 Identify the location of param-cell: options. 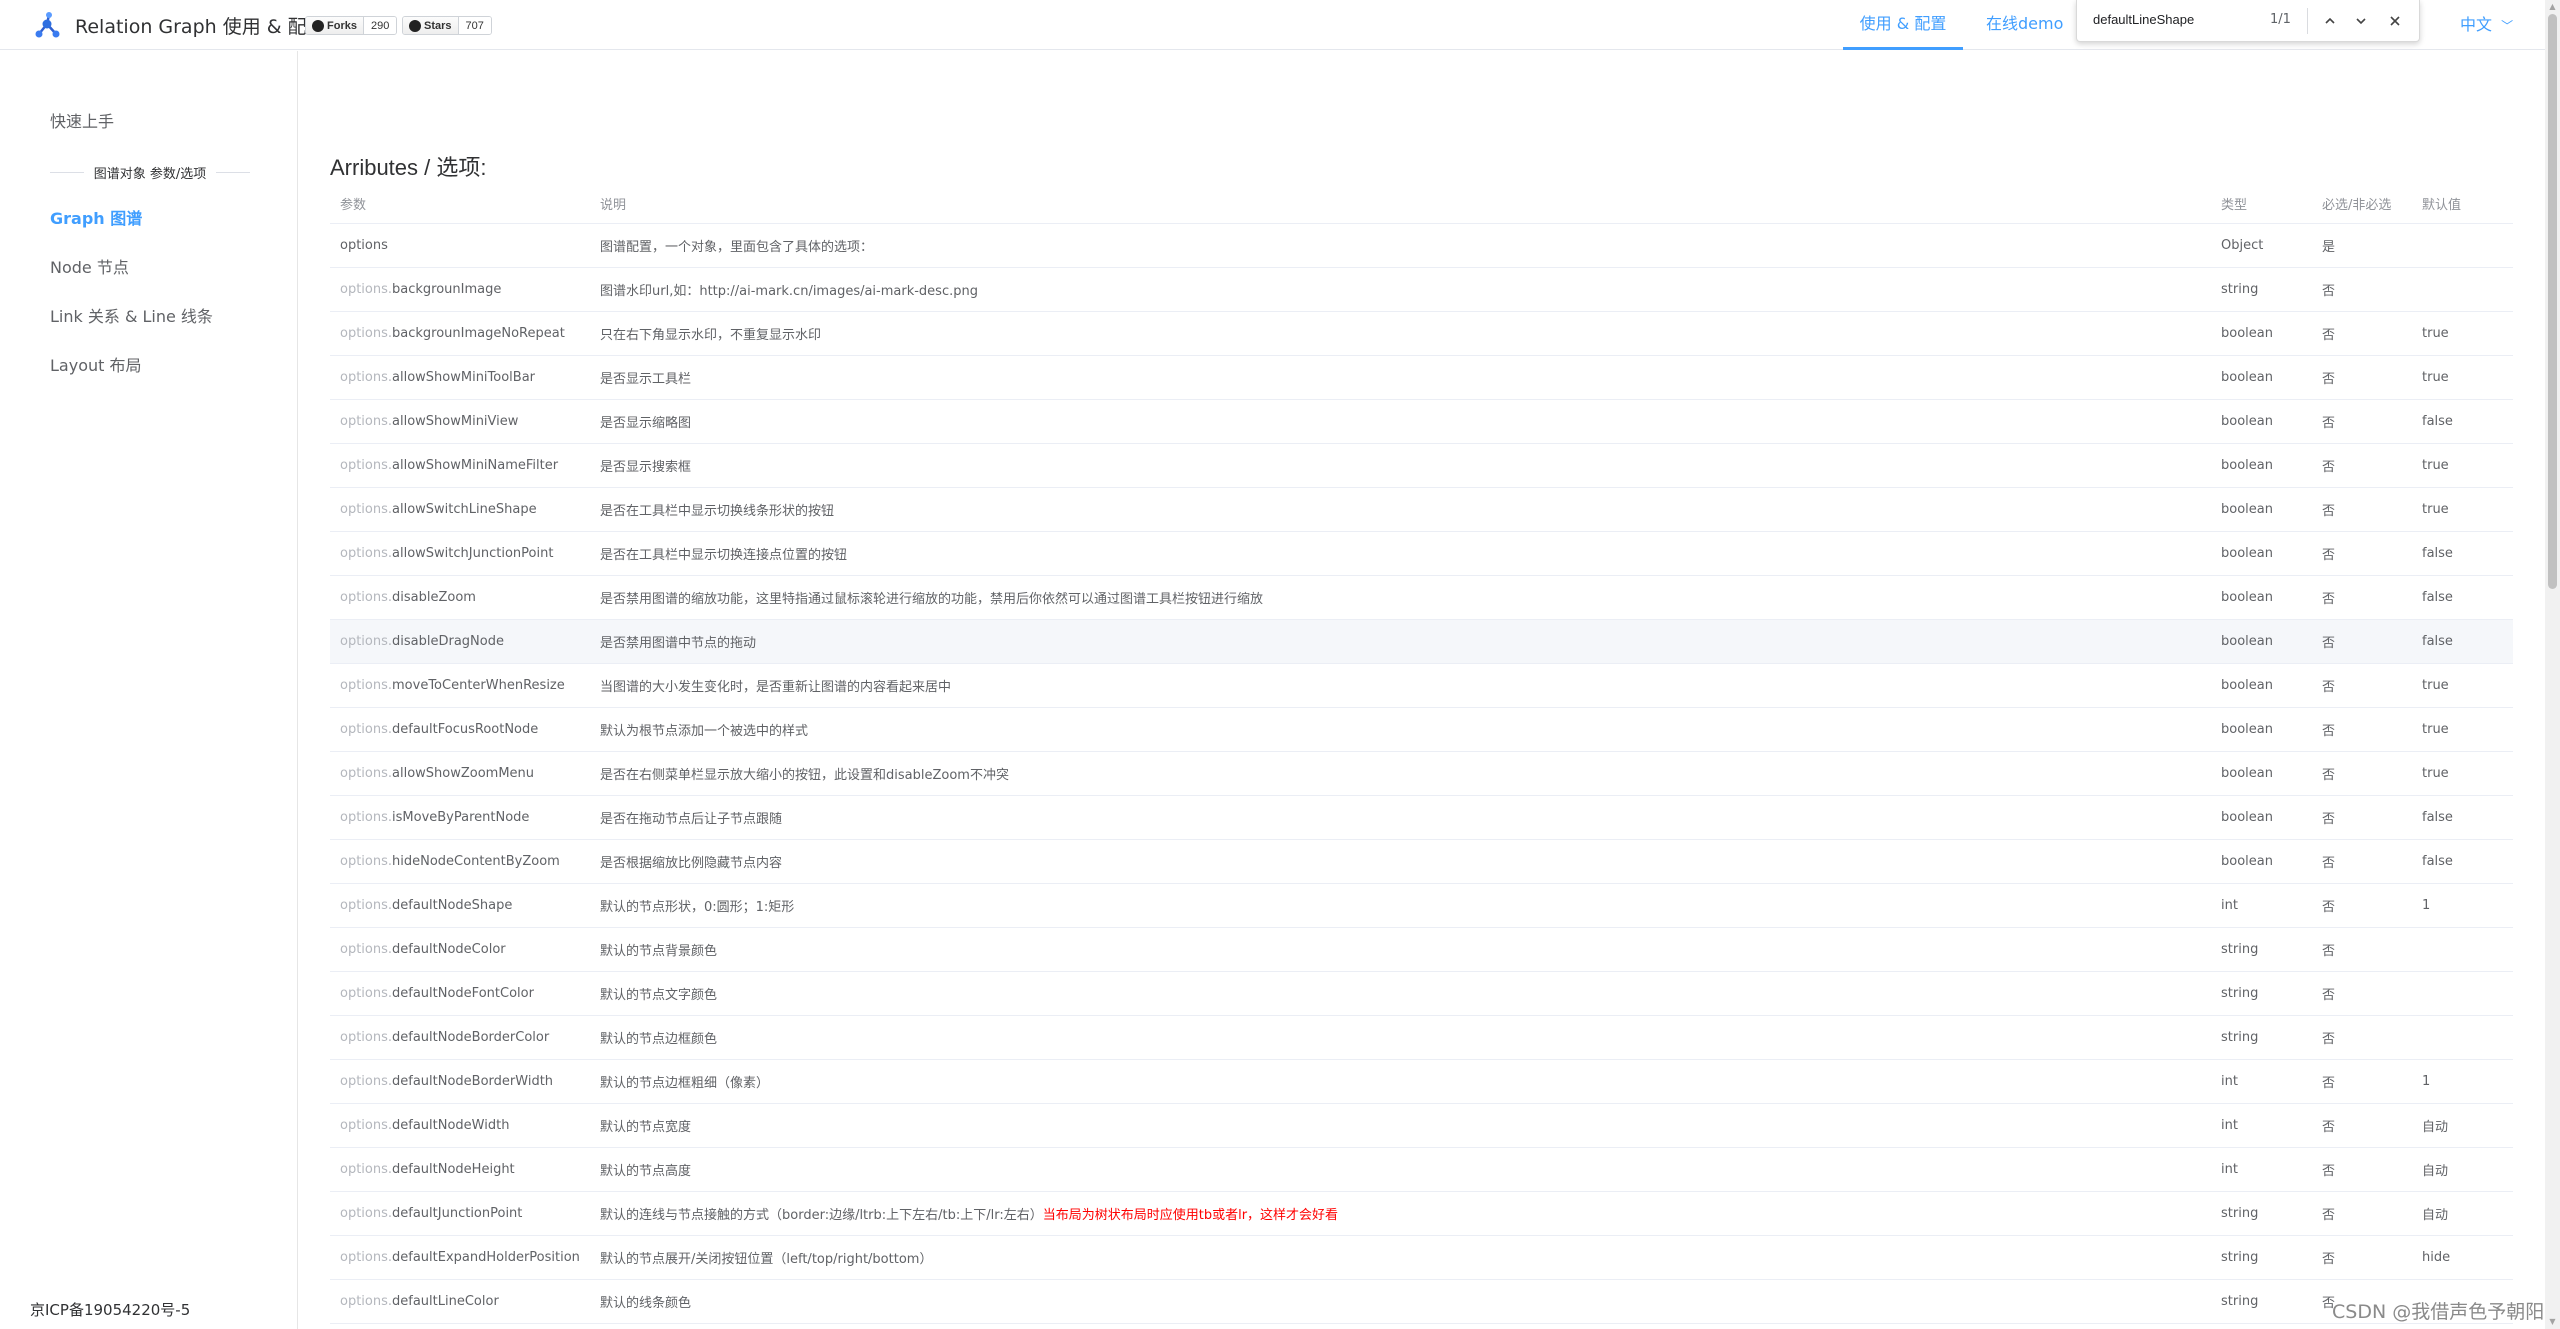
(460, 245).